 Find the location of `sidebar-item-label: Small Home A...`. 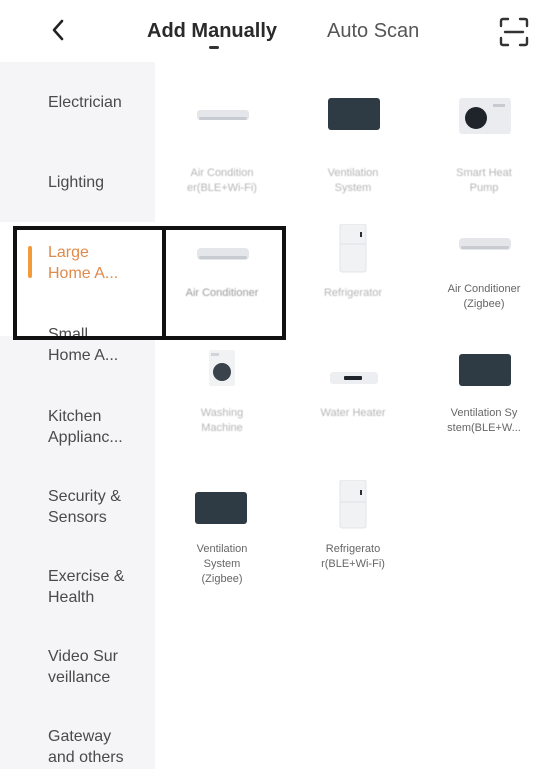

sidebar-item-label: Small Home A... is located at coordinates (83, 345).